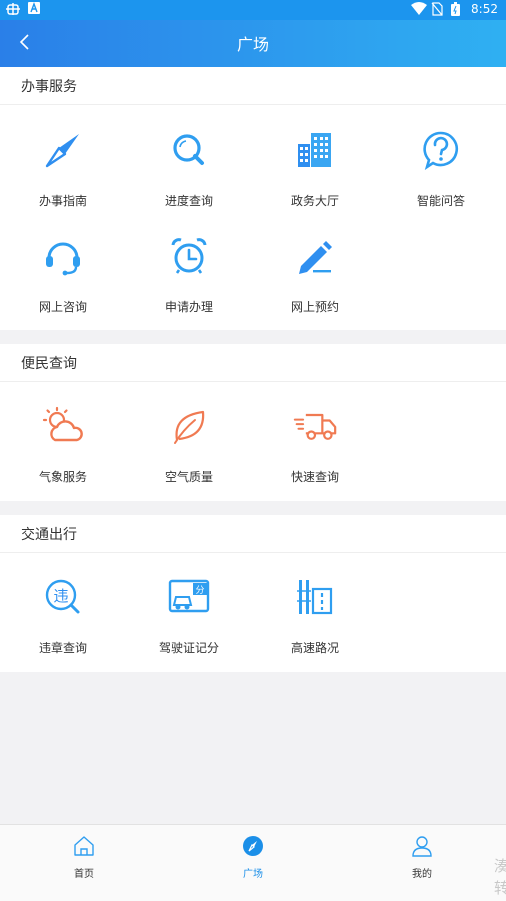 The image size is (506, 901). Describe the element at coordinates (84, 846) in the screenshot. I see `home-icon` at that location.